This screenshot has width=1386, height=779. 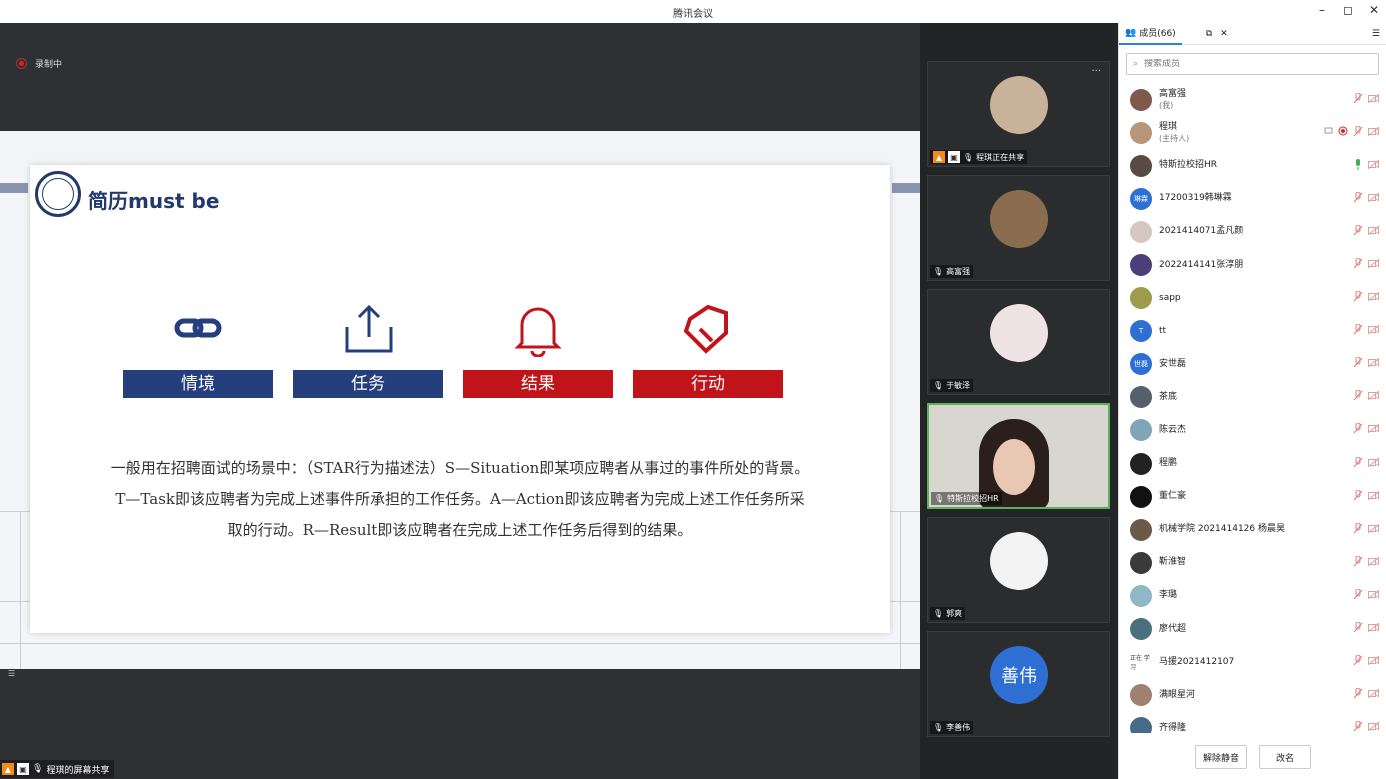 What do you see at coordinates (1096, 71) in the screenshot?
I see `more-options-icon: ···` at bounding box center [1096, 71].